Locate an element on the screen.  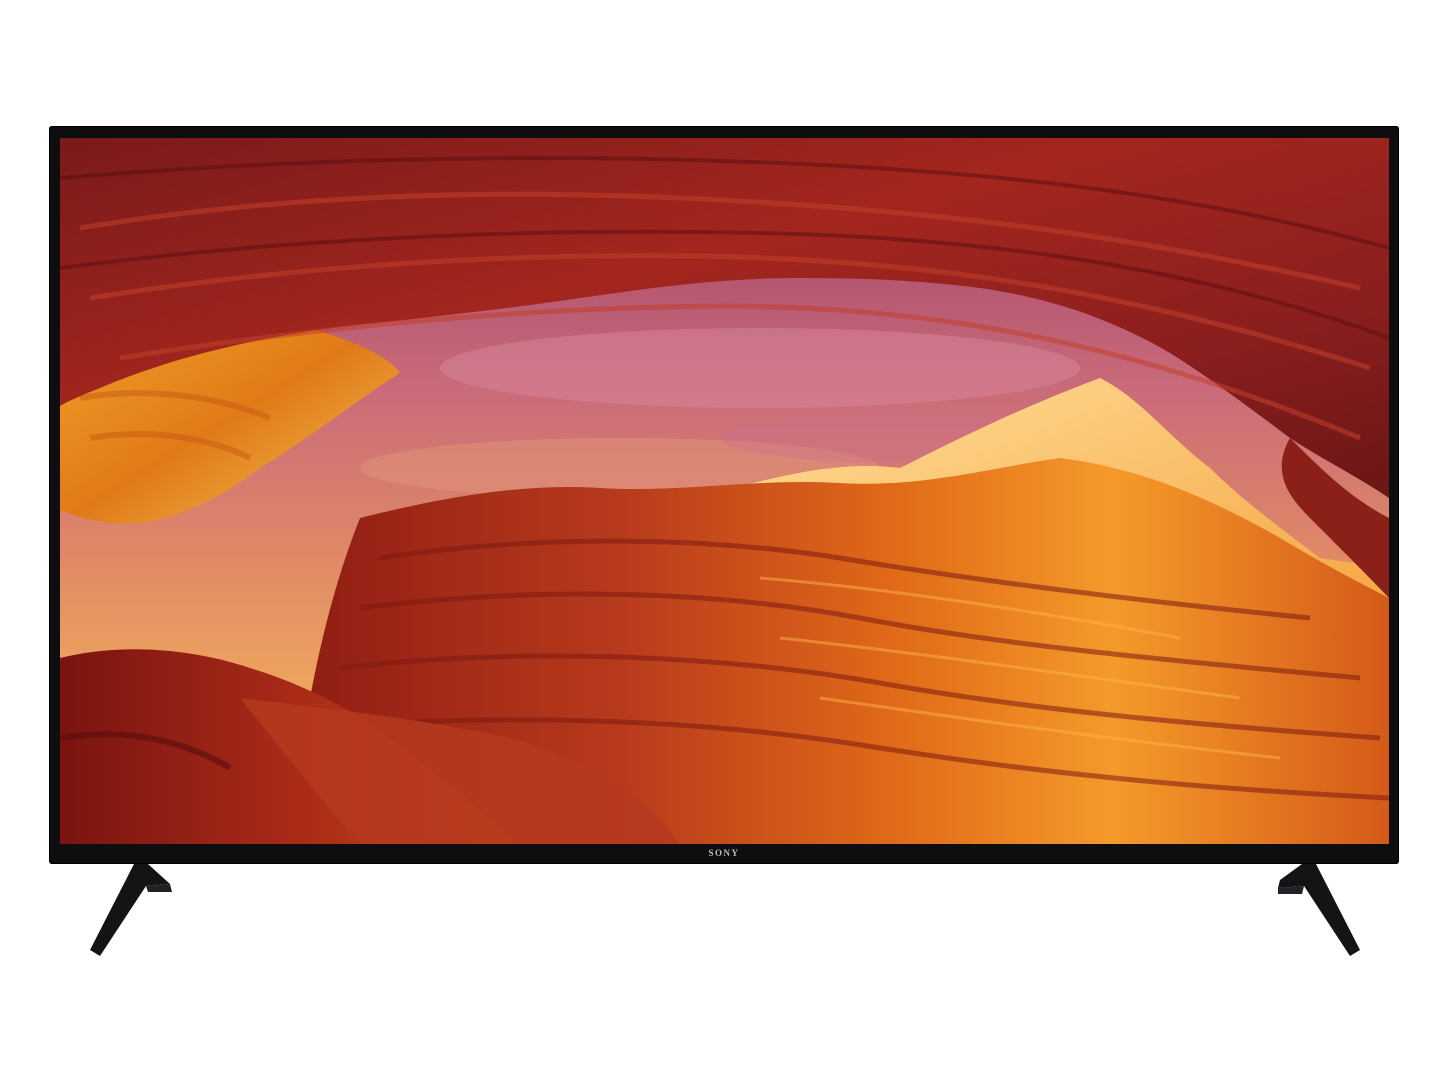
brand-logo: SONY is located at coordinates (724, 853).